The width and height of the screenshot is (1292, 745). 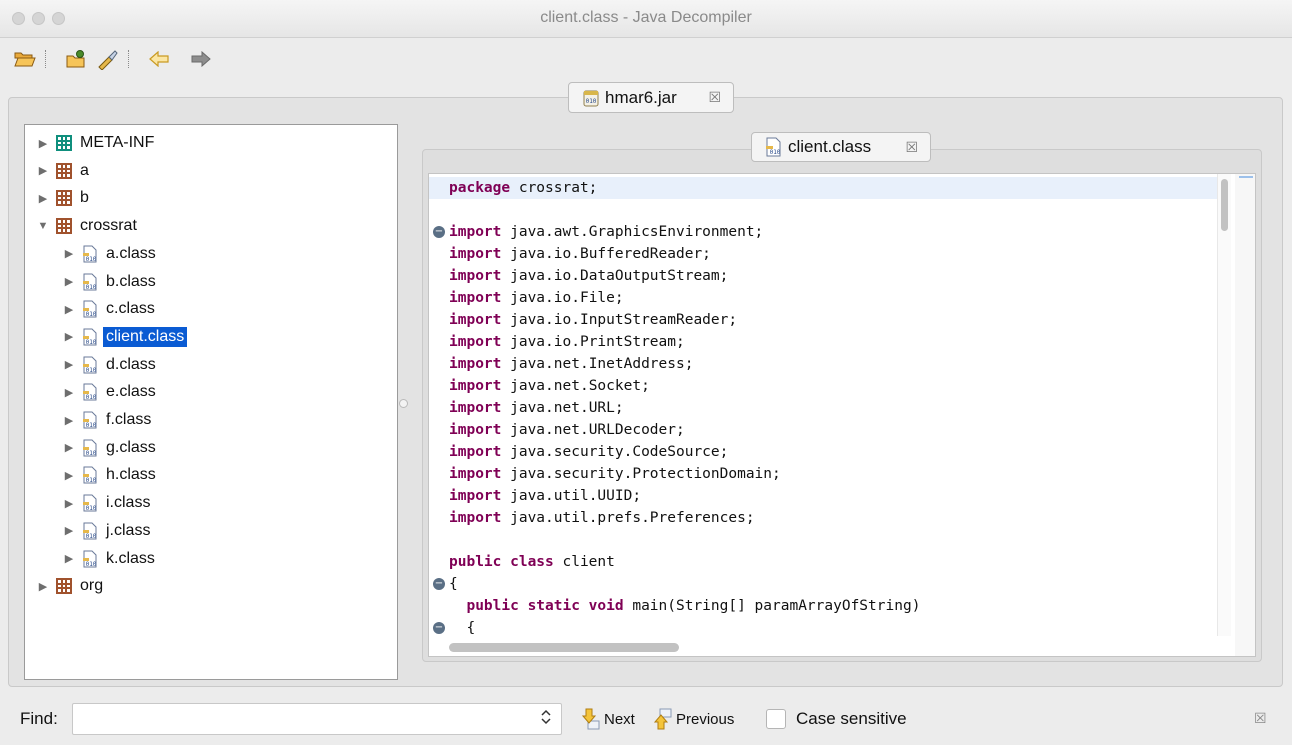 I want to click on case-sensitive-label: Case sensitive, so click(x=851, y=719).